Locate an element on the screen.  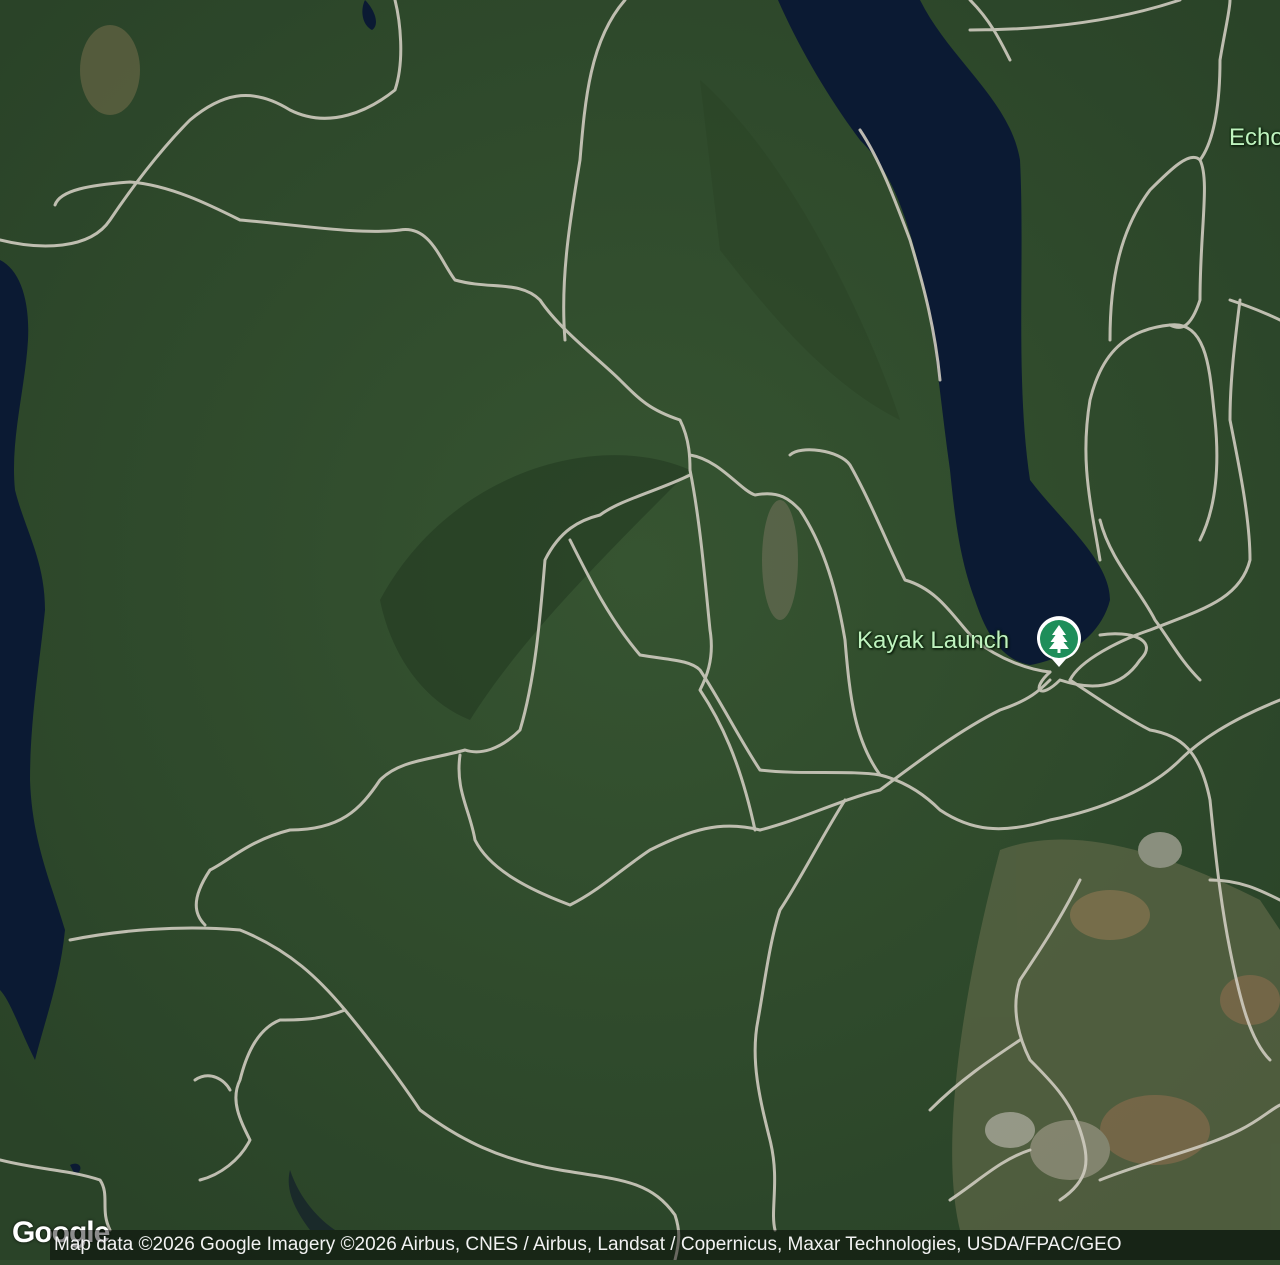
poi-label: Kayak Launch is located at coordinates (933, 641).